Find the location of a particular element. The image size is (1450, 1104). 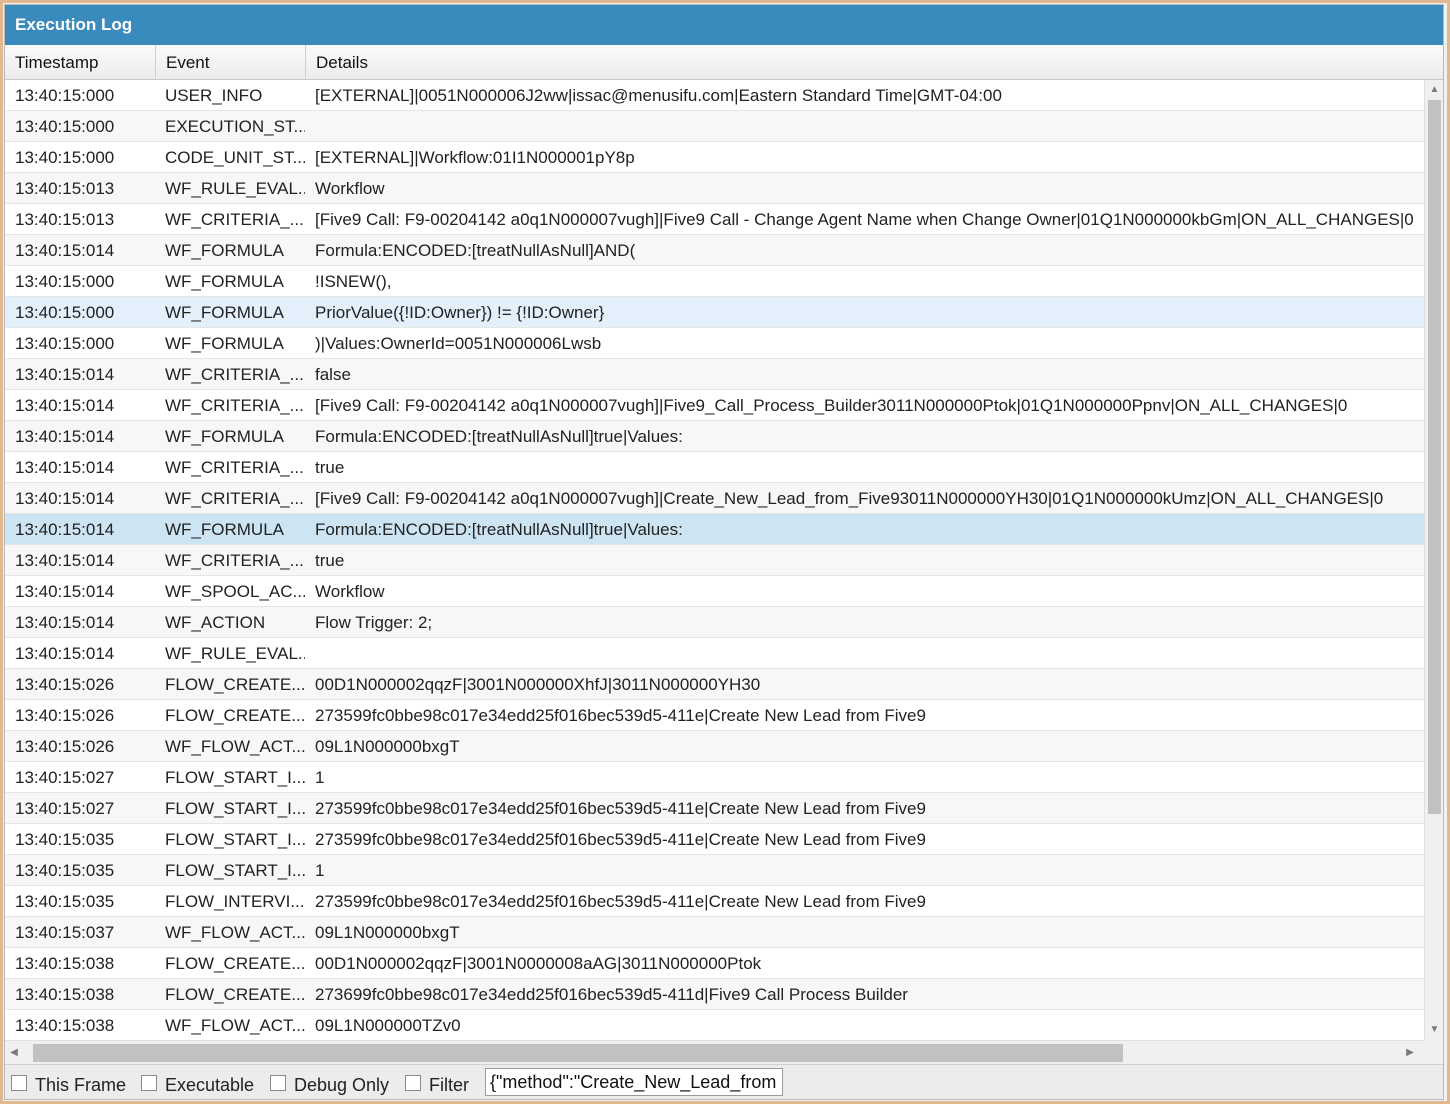

table-row: 13:40:15:013 WF_RULE_EVAL... Workflow is located at coordinates (714, 188).